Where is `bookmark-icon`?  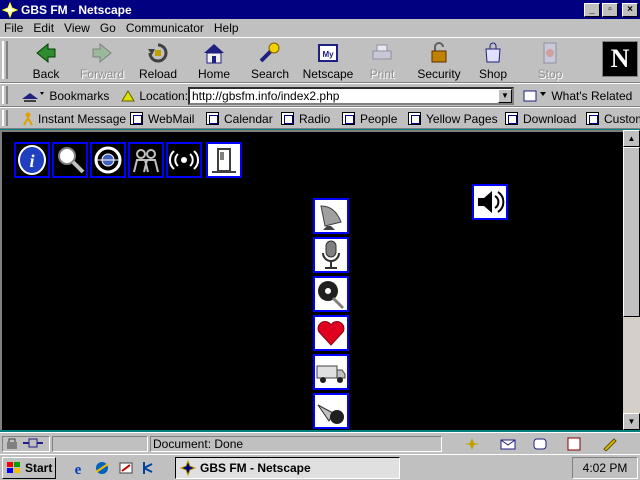
bookmark-icon is located at coordinates (33, 96).